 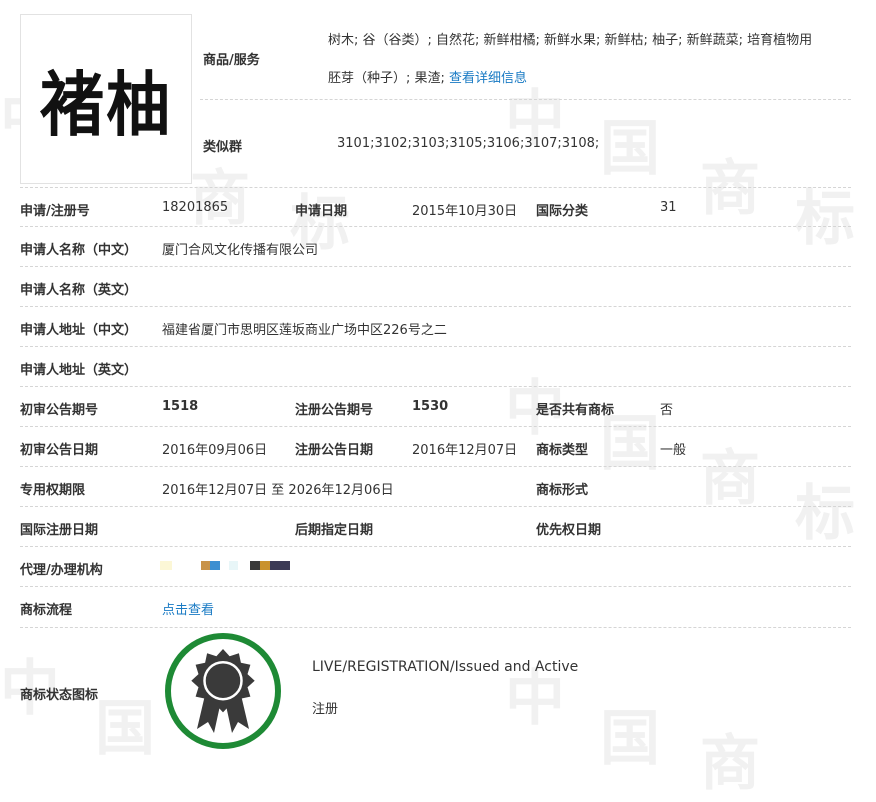 What do you see at coordinates (569, 530) in the screenshot?
I see `priority-date-label: 优先权日期` at bounding box center [569, 530].